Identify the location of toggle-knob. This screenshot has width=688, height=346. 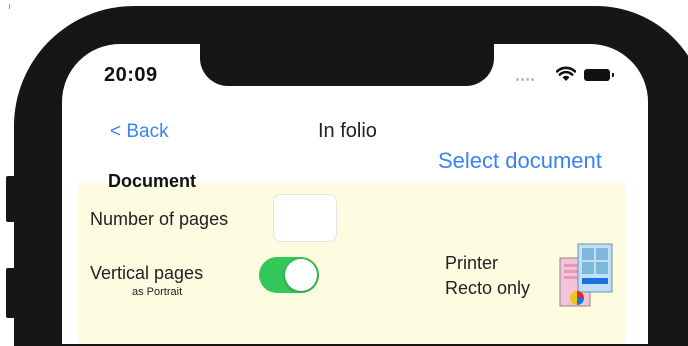
(301, 275).